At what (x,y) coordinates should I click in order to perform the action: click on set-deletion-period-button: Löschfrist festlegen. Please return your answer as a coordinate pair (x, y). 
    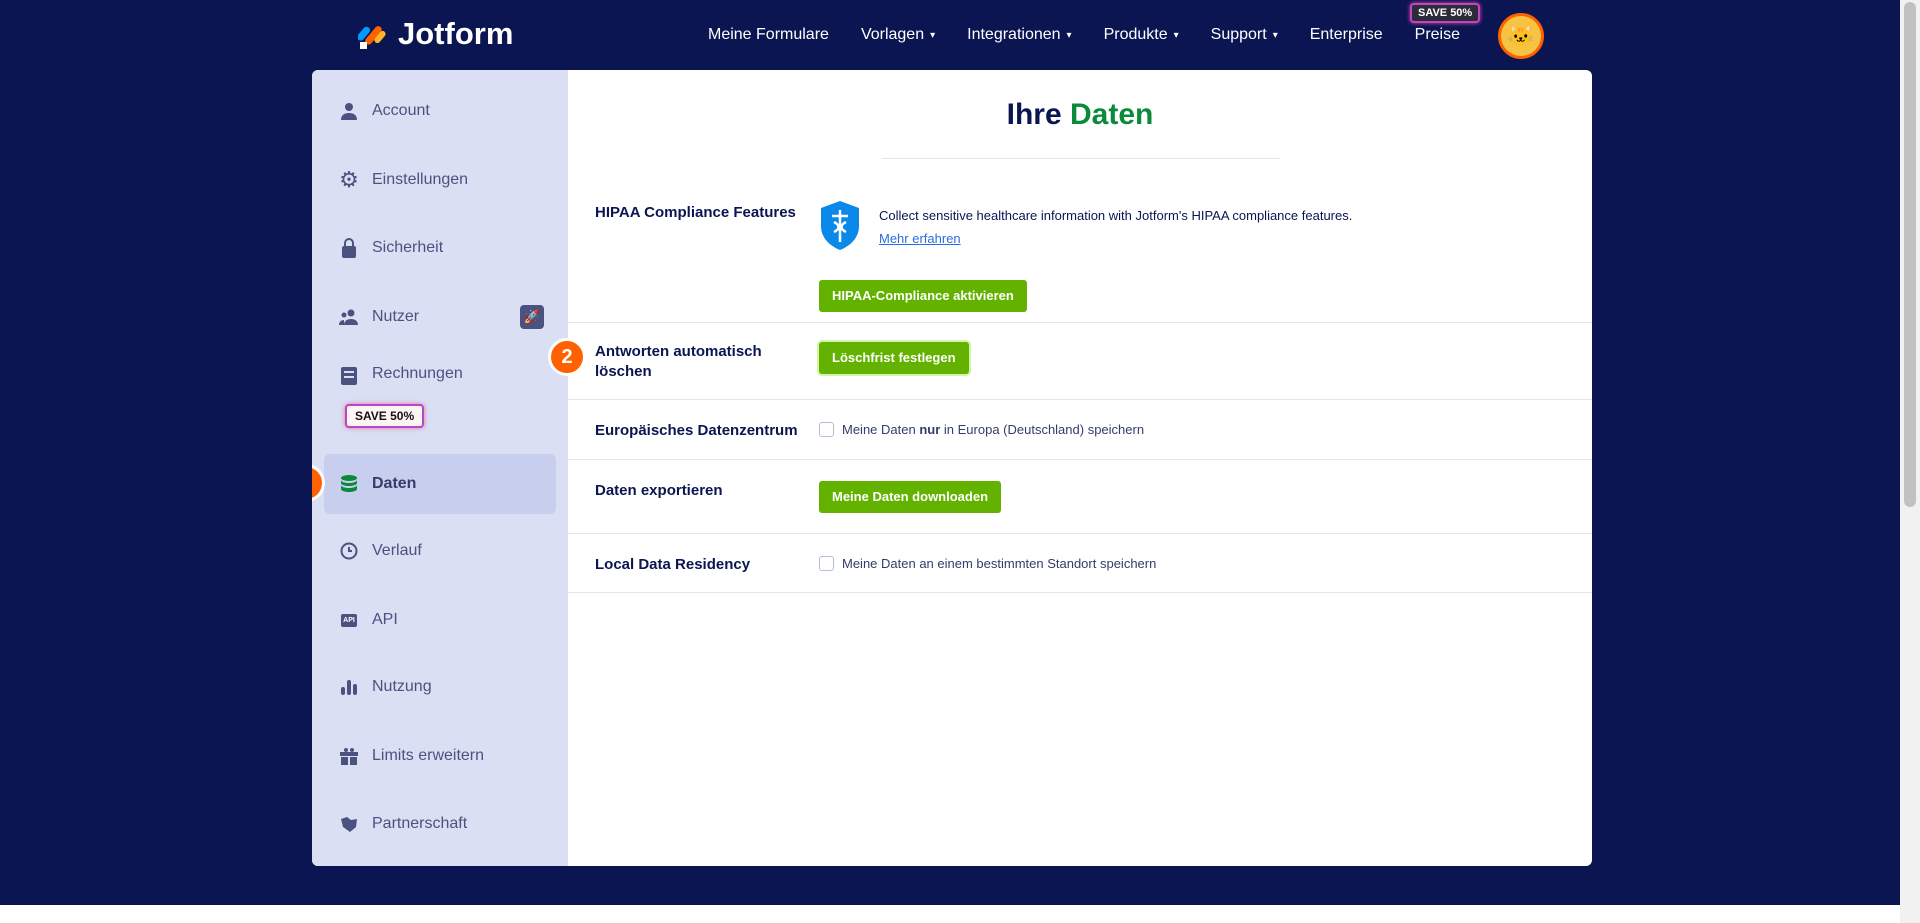
    Looking at the image, I should click on (894, 358).